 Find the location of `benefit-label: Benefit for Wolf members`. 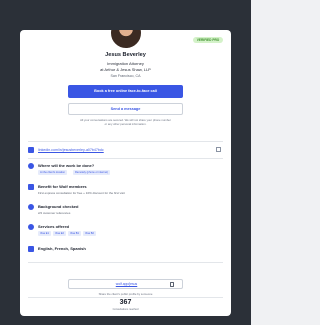

benefit-label: Benefit for Wolf members is located at coordinates (62, 186).